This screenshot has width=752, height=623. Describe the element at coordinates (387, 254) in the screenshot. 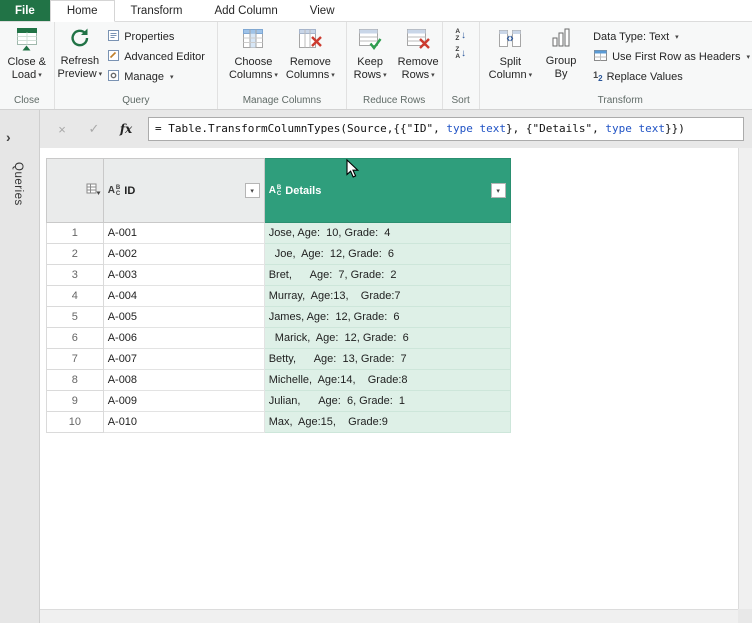

I see `cell-details: Joe, Age: 12, Grade: 6` at that location.